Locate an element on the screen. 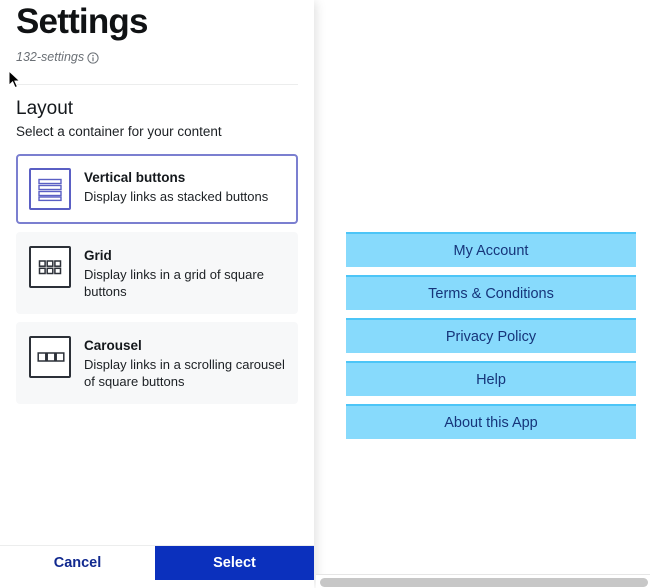 This screenshot has width=650, height=588. preview-button-label: Privacy Policy is located at coordinates (491, 336).